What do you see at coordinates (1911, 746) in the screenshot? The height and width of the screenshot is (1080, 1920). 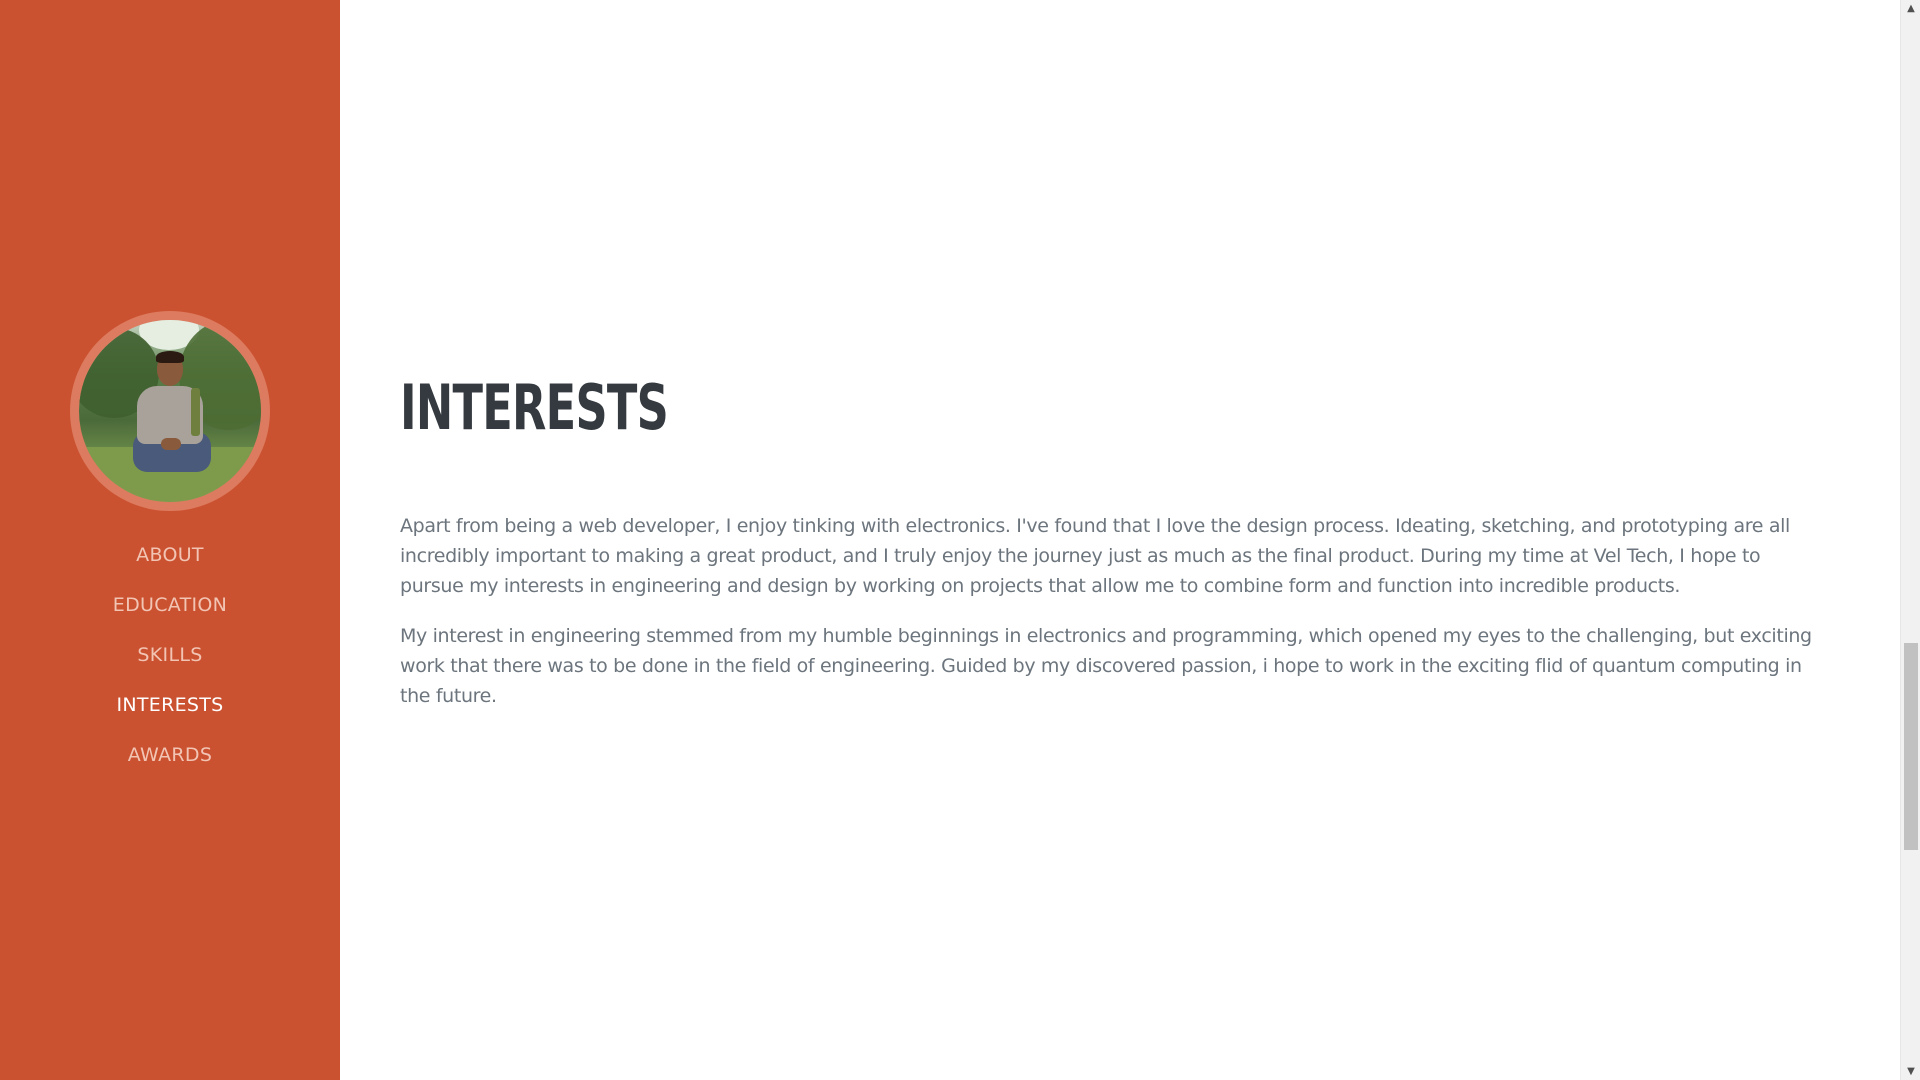 I see `scrollbar-thumb` at bounding box center [1911, 746].